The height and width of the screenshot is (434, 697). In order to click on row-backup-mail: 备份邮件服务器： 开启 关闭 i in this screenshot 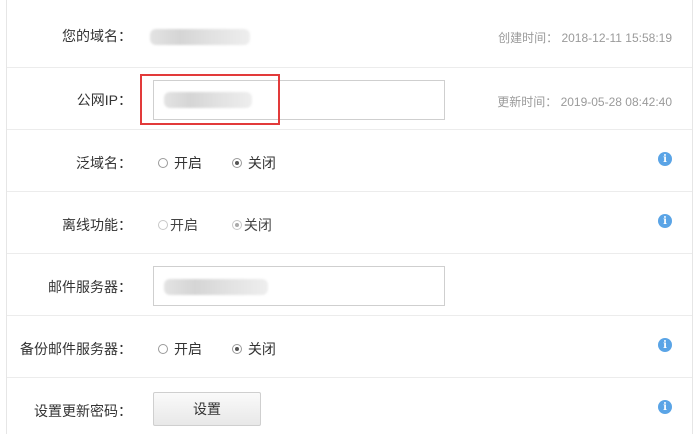, I will do `click(349, 347)`.